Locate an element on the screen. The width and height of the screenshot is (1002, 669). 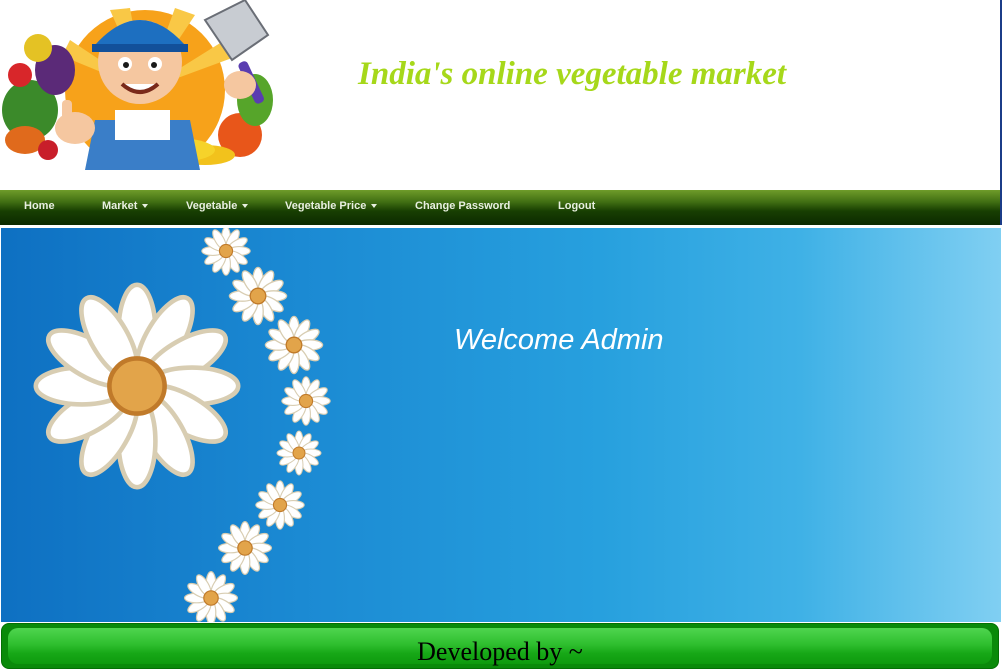
nav-item-market: Market is located at coordinates (125, 206).